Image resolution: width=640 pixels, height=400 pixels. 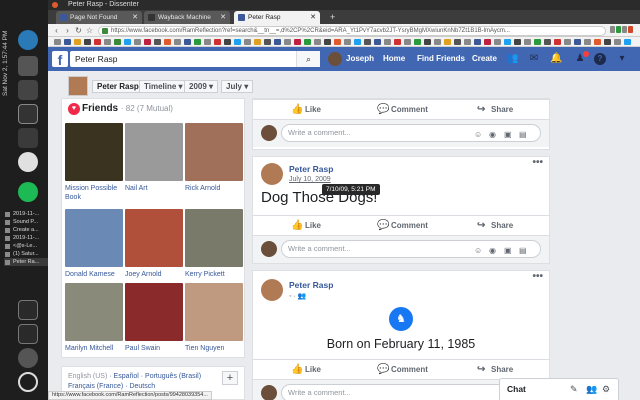 I want to click on terminal-icon, so click(x=28, y=114).